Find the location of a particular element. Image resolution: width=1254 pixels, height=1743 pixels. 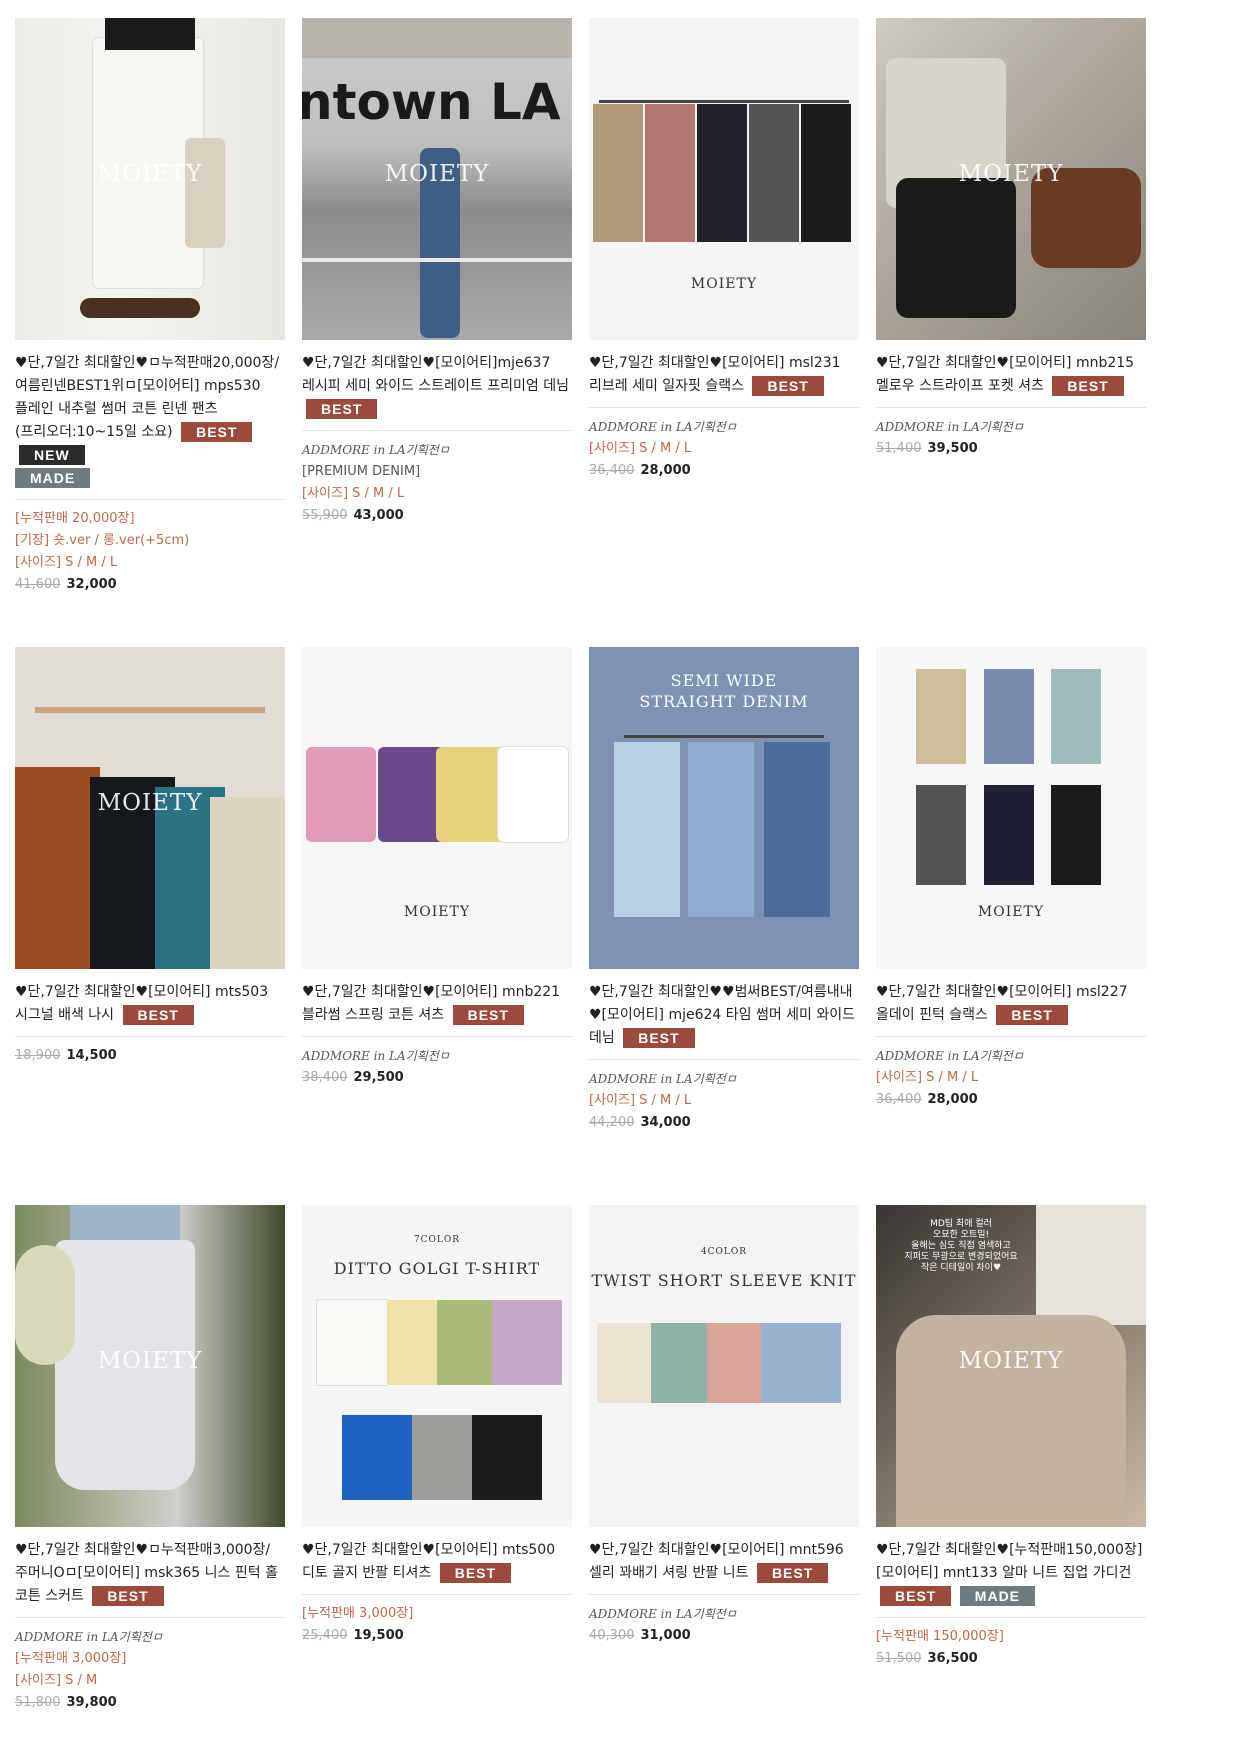

image-heading: TWIST SHORT SLEEVE KNIT is located at coordinates (724, 1280).